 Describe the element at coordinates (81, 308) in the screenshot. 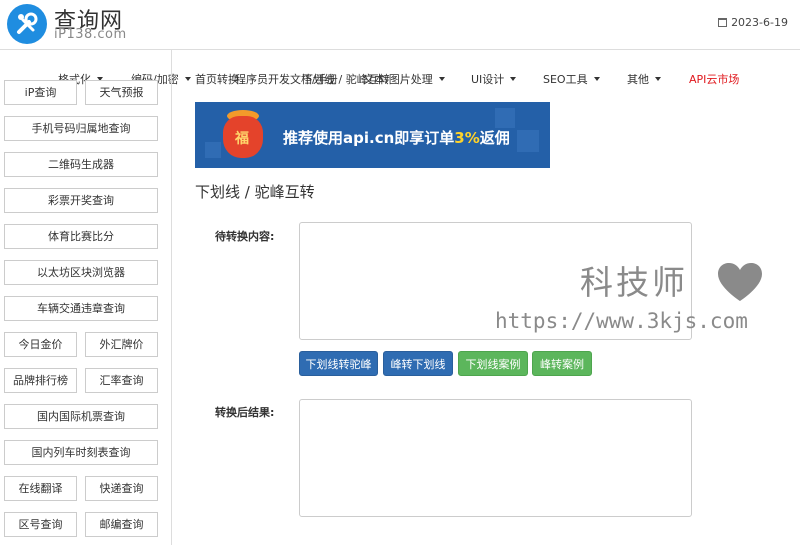

I see `sidebar-traffic-violation: 车辆交通违章查询` at that location.